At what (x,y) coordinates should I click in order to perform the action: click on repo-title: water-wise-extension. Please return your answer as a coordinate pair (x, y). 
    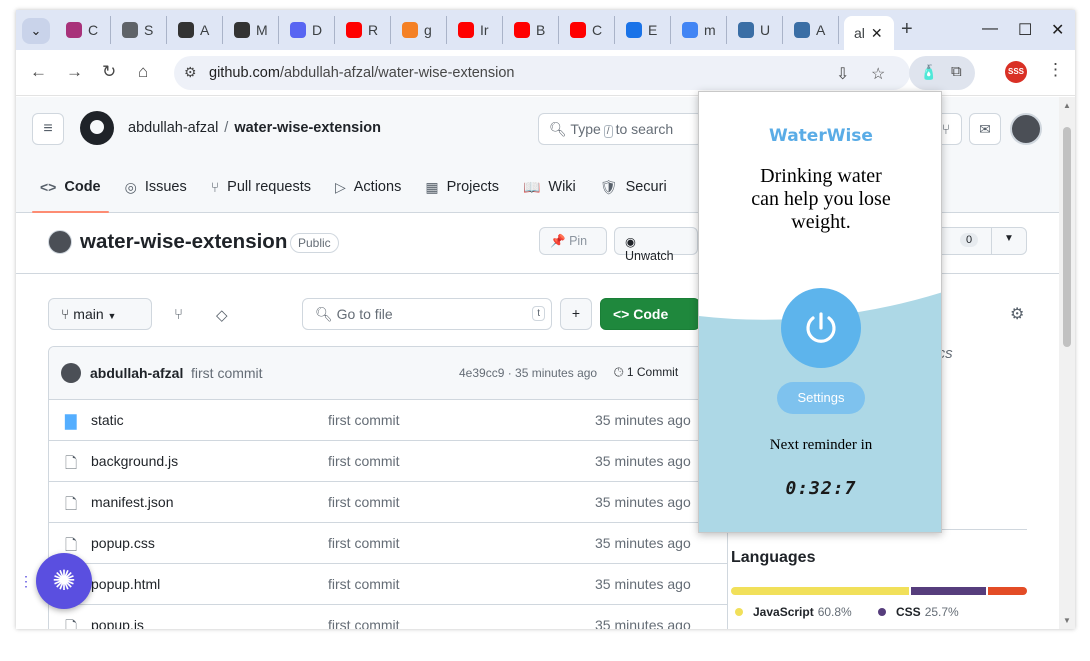
    Looking at the image, I should click on (183, 242).